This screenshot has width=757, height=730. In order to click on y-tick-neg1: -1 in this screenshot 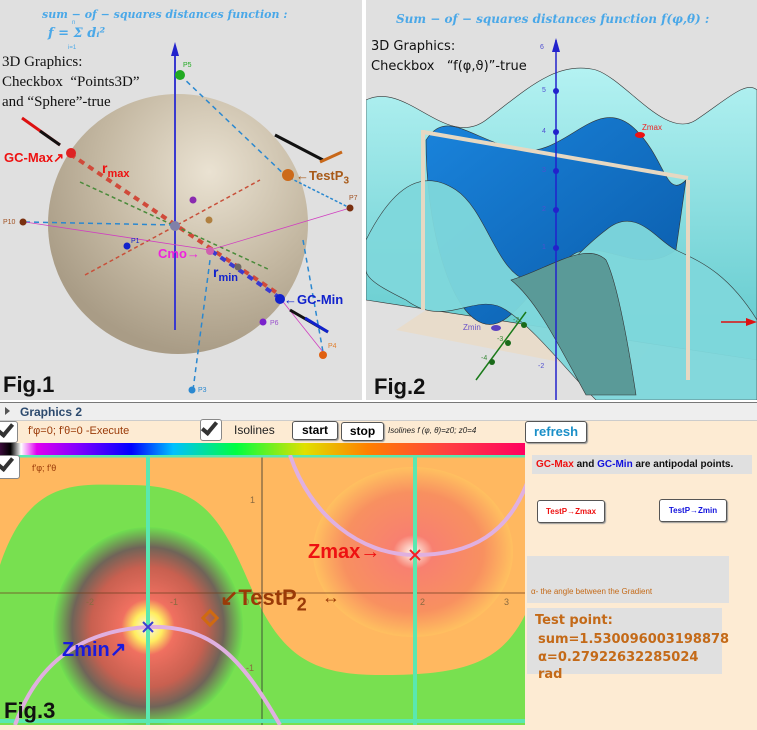, I will do `click(250, 668)`.